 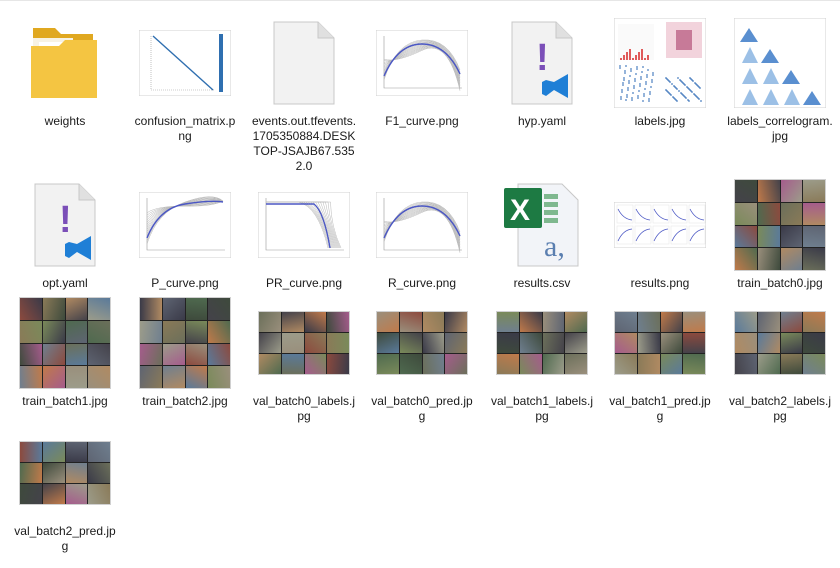 What do you see at coordinates (542, 121) in the screenshot?
I see `file-name-label: hyp.yaml` at bounding box center [542, 121].